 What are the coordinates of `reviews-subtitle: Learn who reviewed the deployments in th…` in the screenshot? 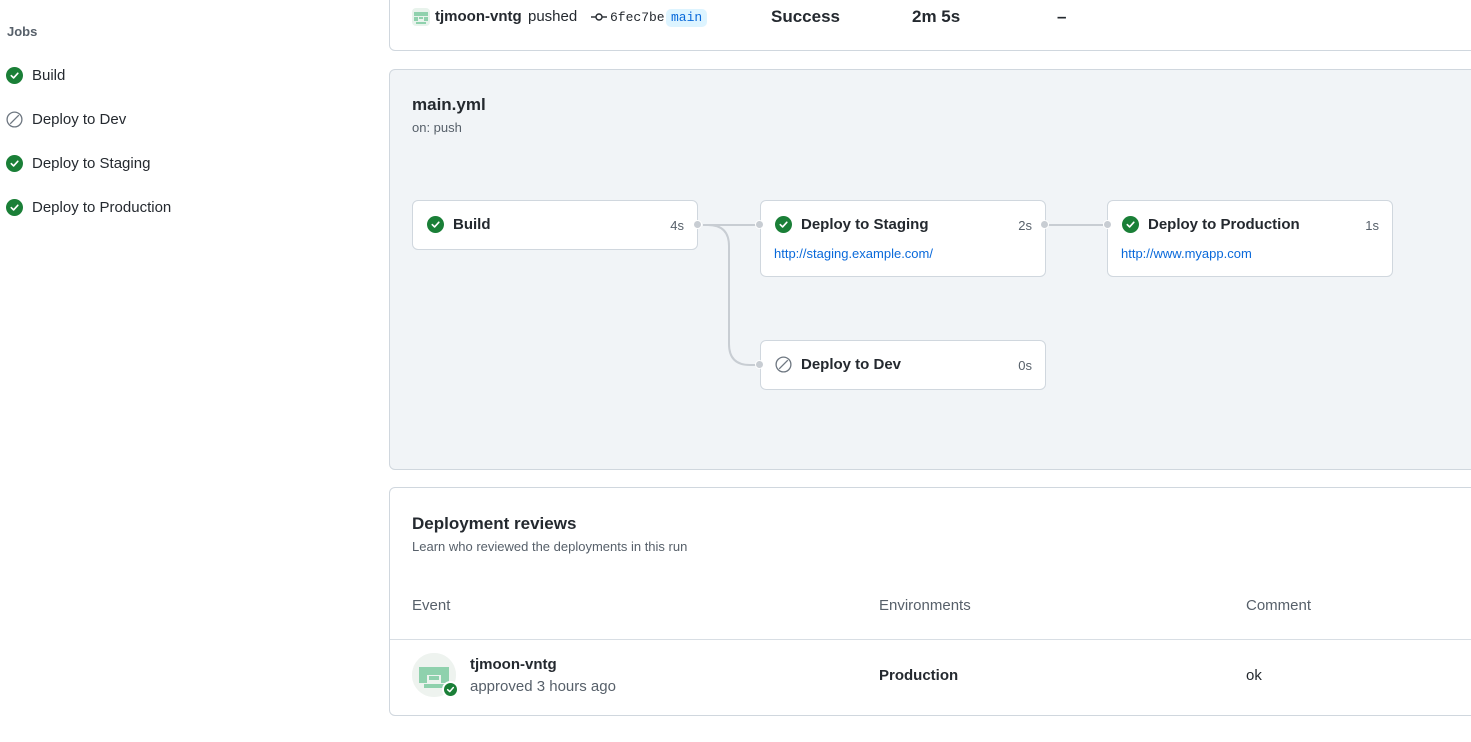 It's located at (550, 546).